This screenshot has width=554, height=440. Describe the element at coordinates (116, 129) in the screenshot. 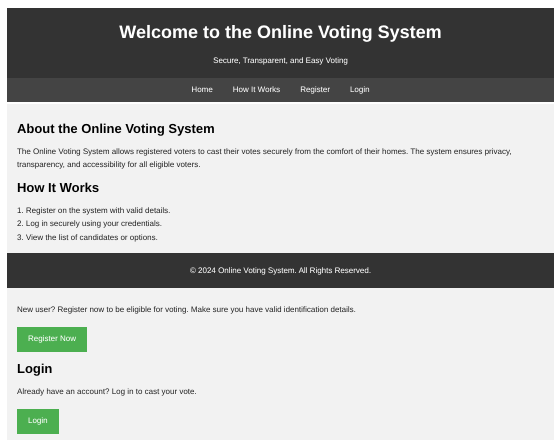

I see `section-heading: About the Online Voting System` at that location.